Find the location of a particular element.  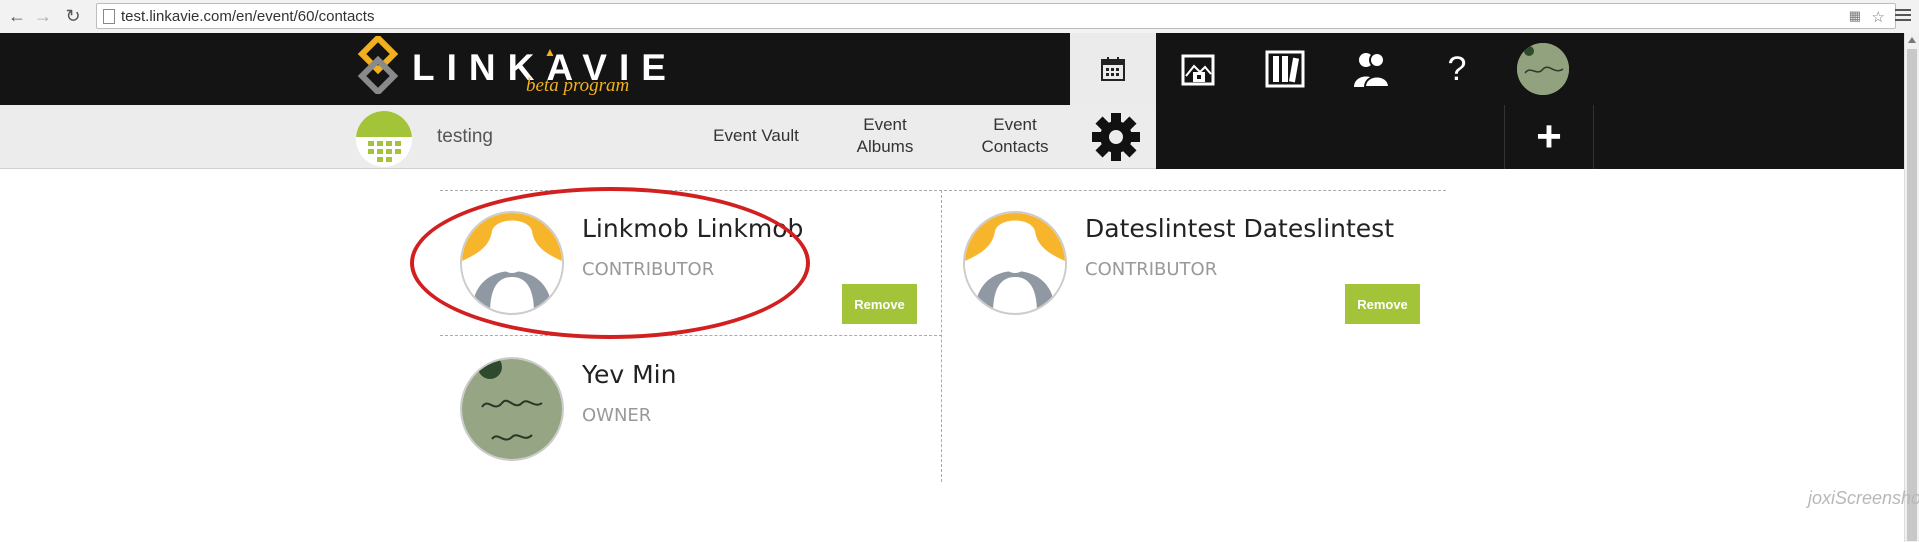

help-nav-button: ? is located at coordinates (1457, 69).